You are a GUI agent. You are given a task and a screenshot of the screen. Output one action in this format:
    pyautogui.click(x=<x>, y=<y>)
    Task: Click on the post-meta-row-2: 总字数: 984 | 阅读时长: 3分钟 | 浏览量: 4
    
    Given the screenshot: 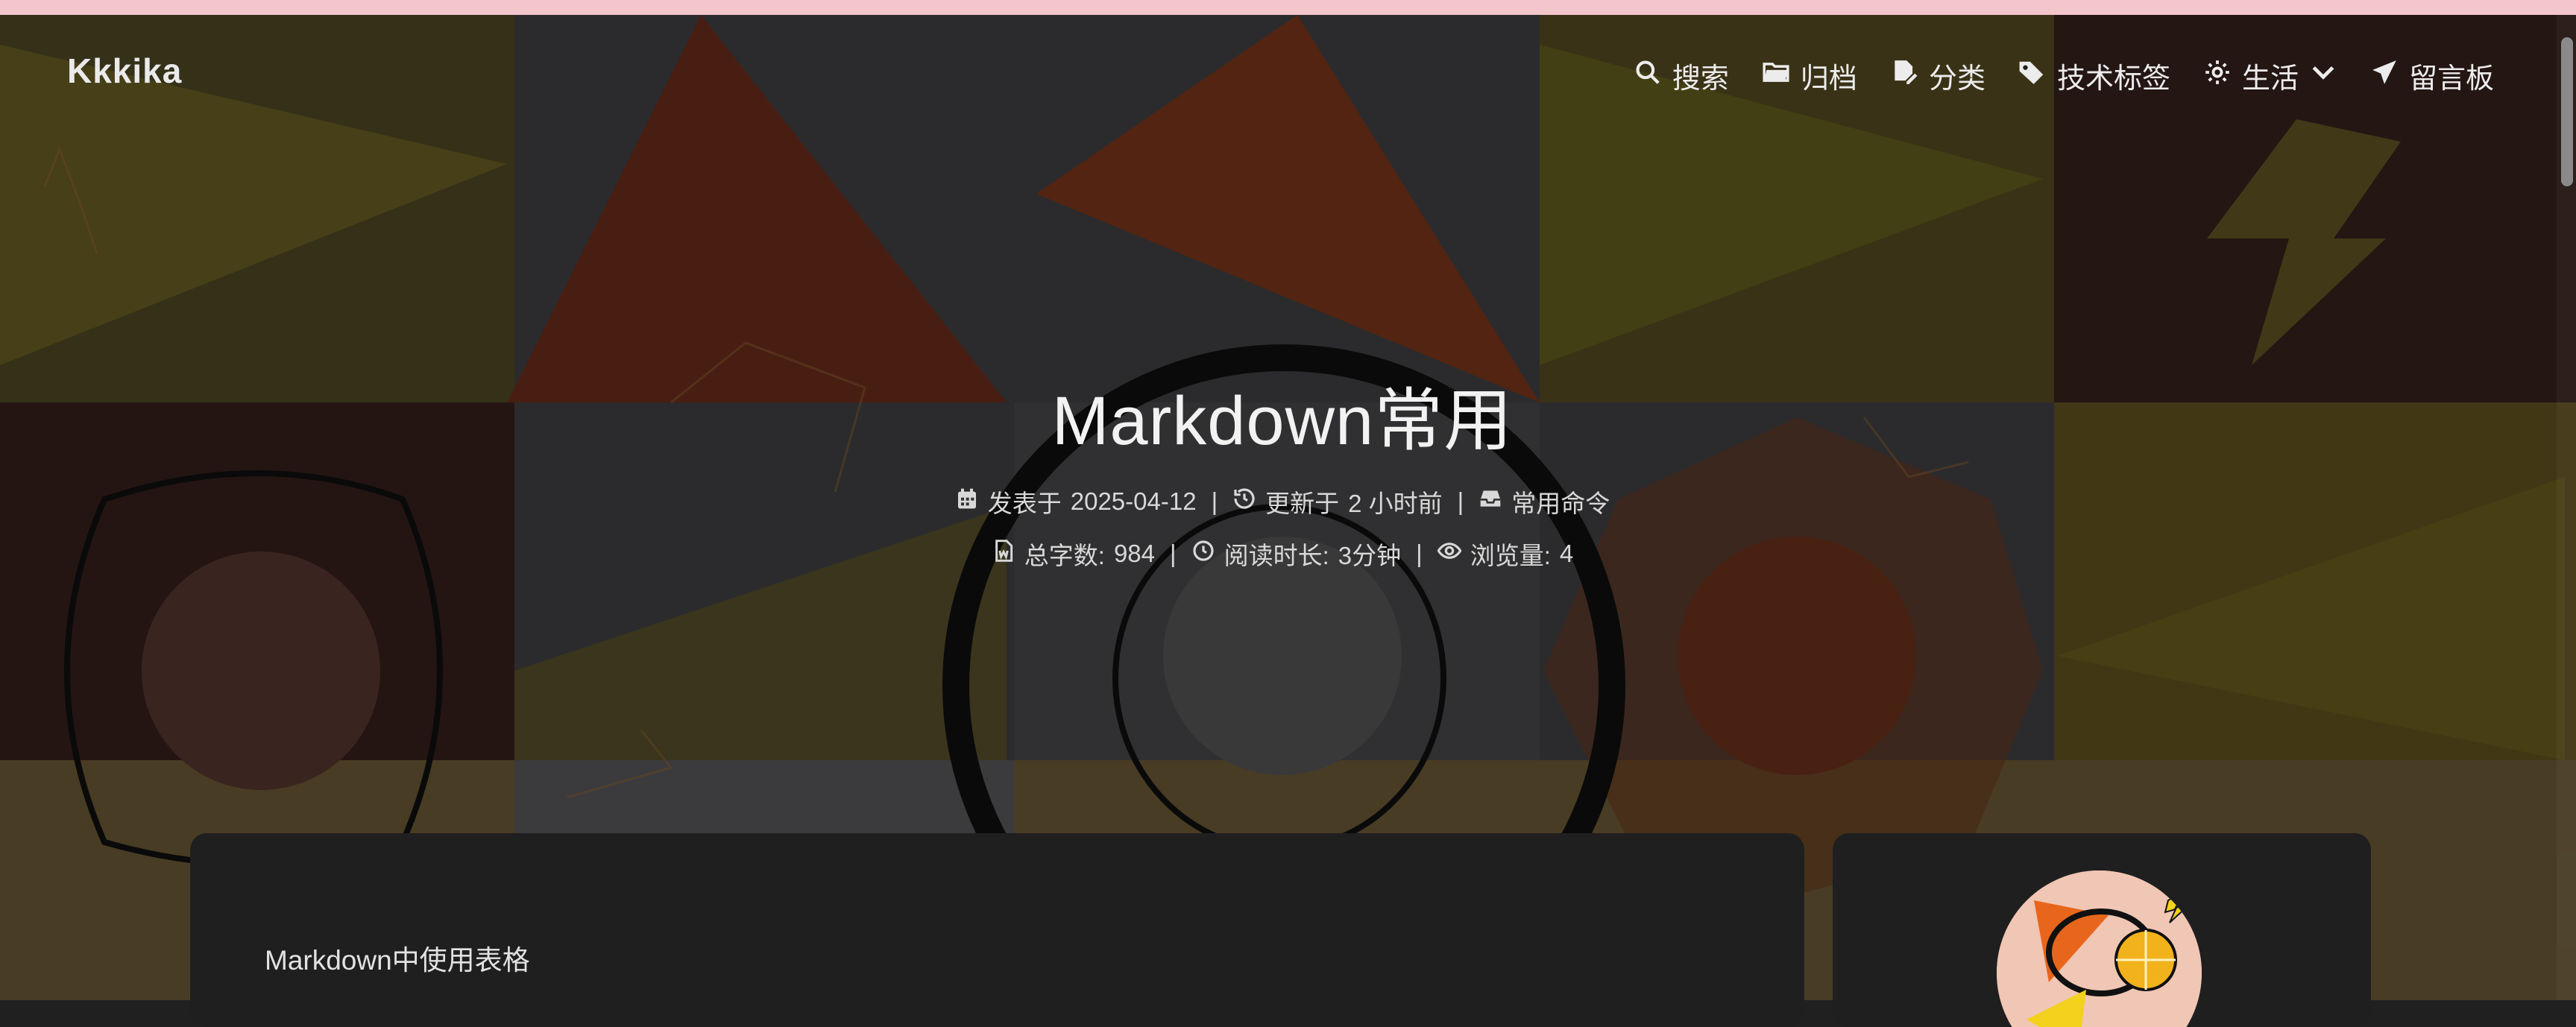 What is the action you would take?
    pyautogui.click(x=1282, y=554)
    